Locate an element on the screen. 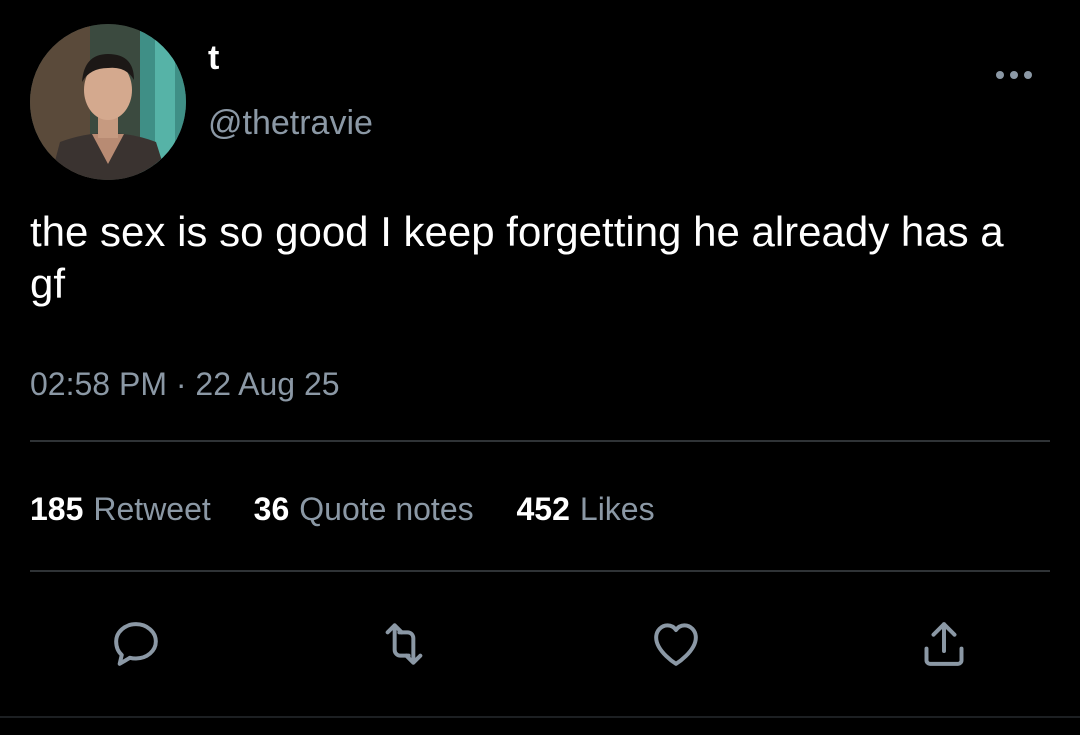 The image size is (1080, 735). action-bar is located at coordinates (540, 644).